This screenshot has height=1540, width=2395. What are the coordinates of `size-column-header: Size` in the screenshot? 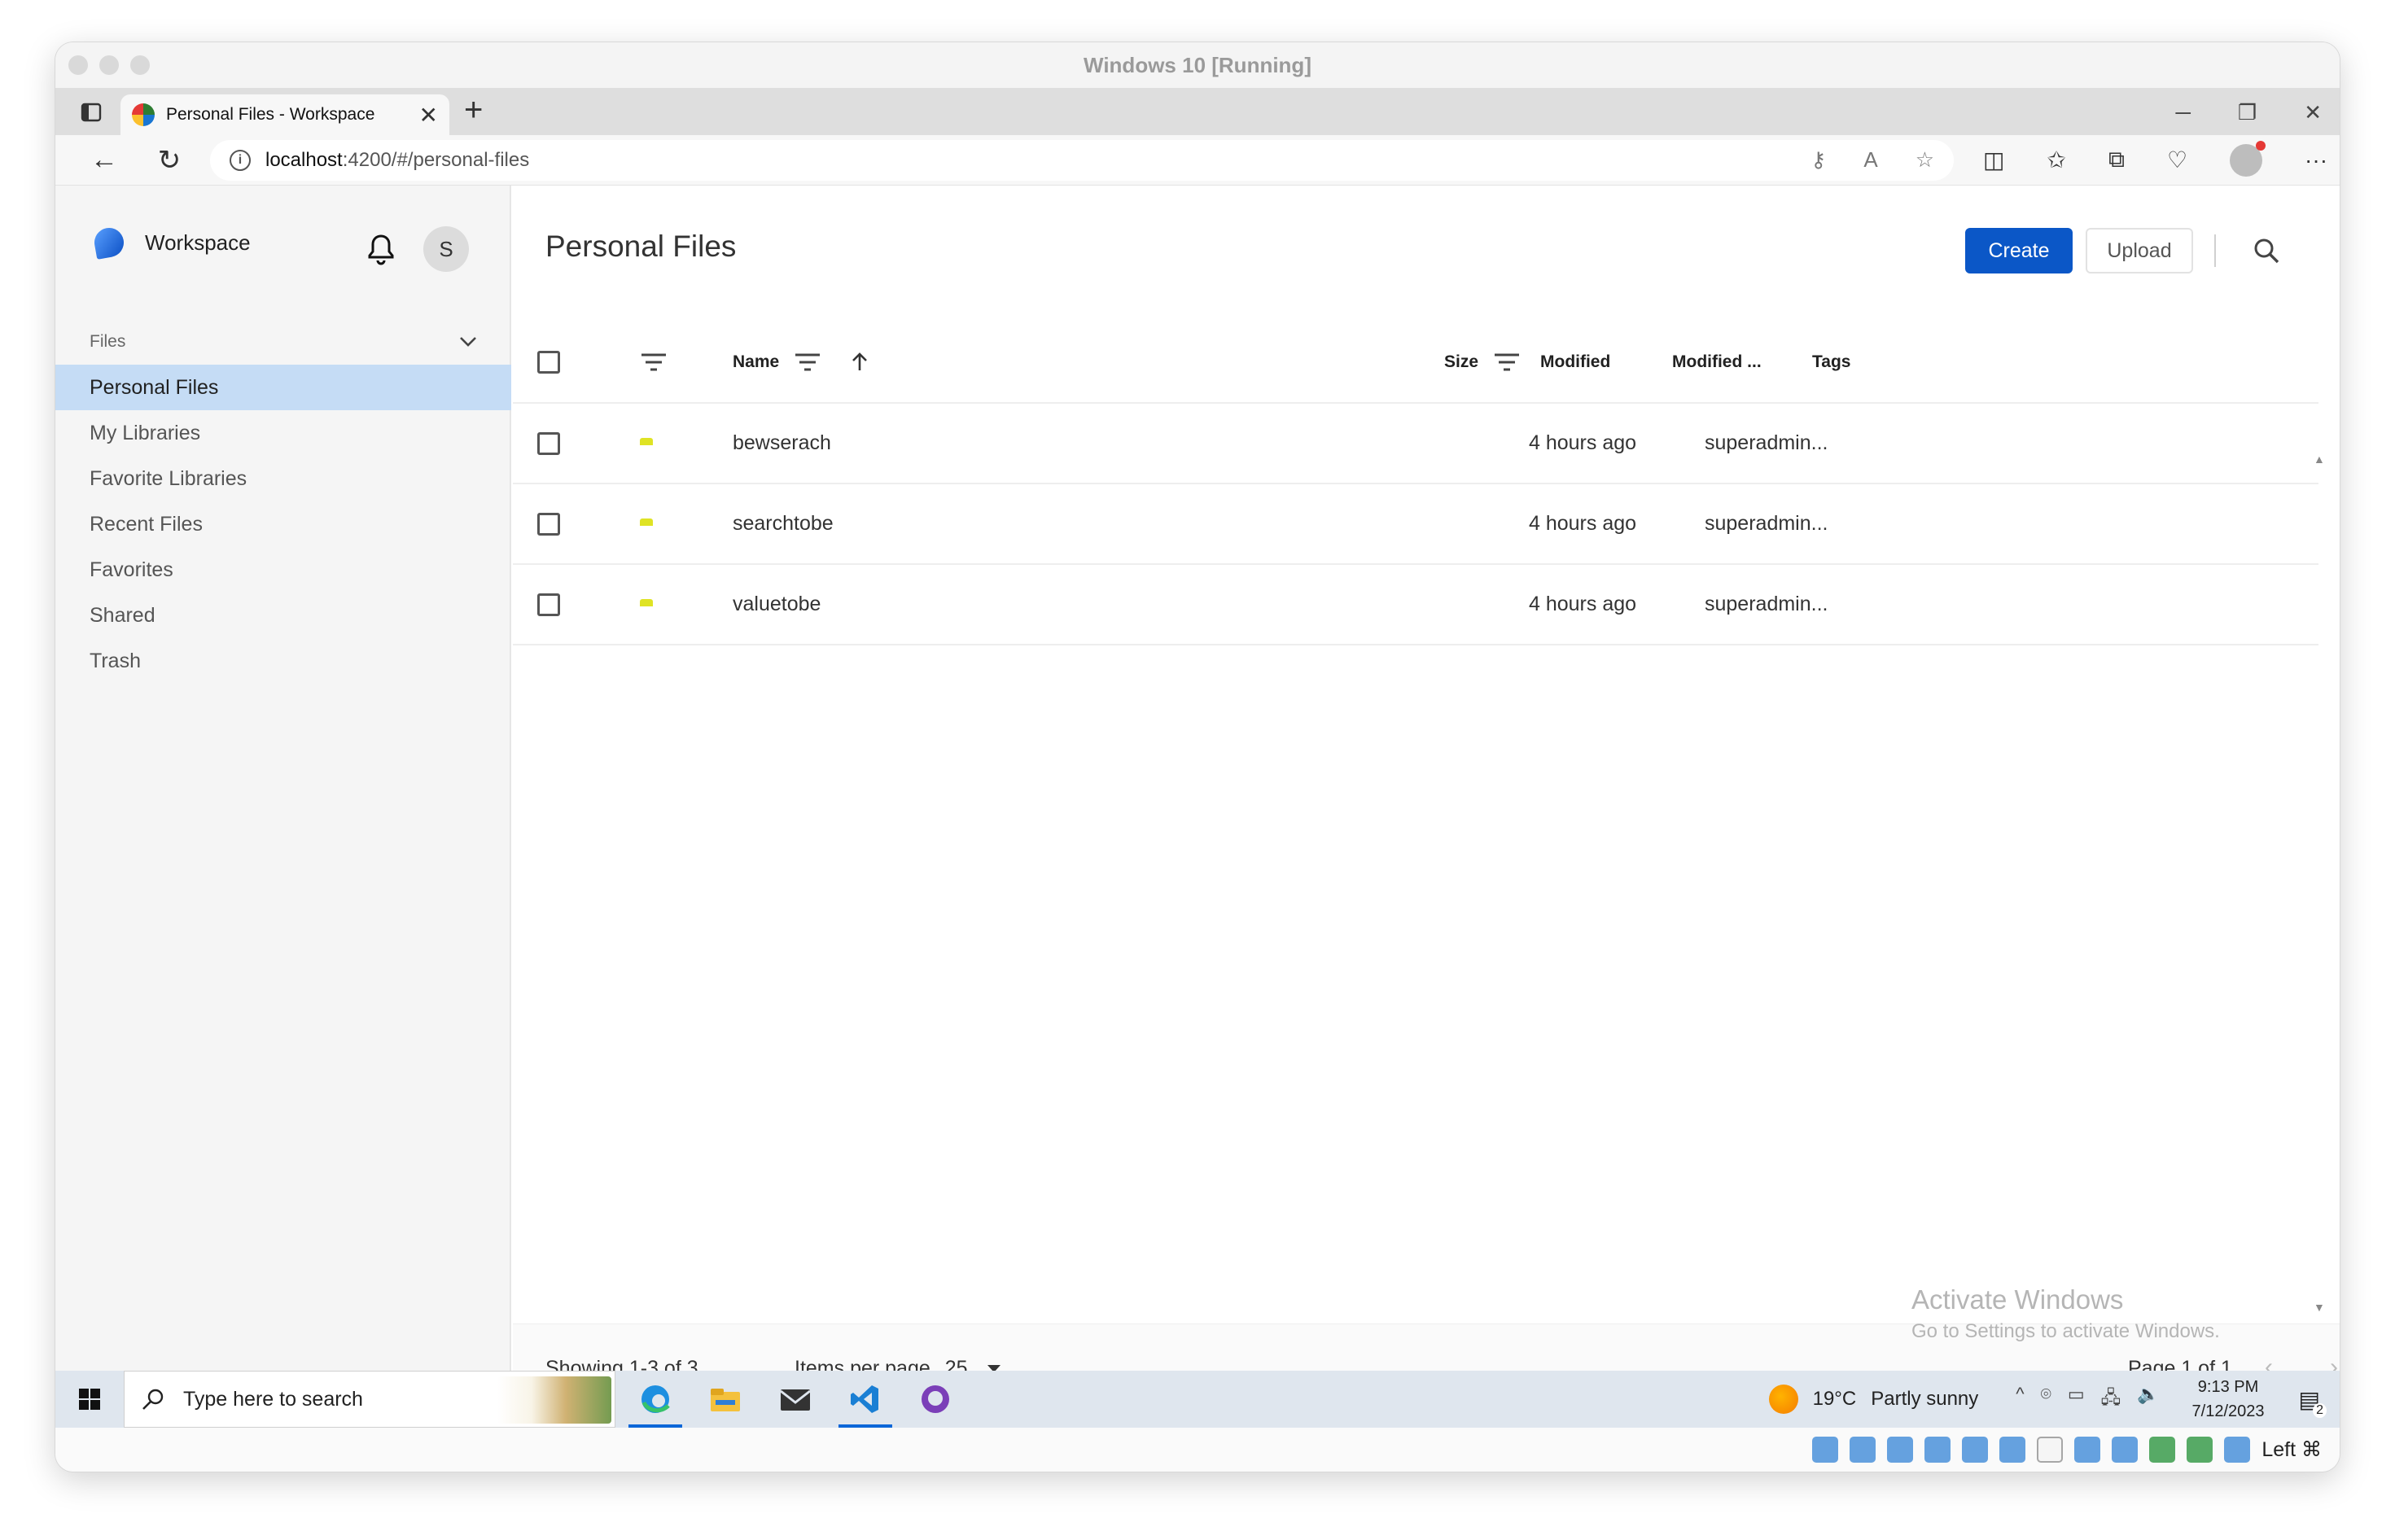 It's located at (1482, 362).